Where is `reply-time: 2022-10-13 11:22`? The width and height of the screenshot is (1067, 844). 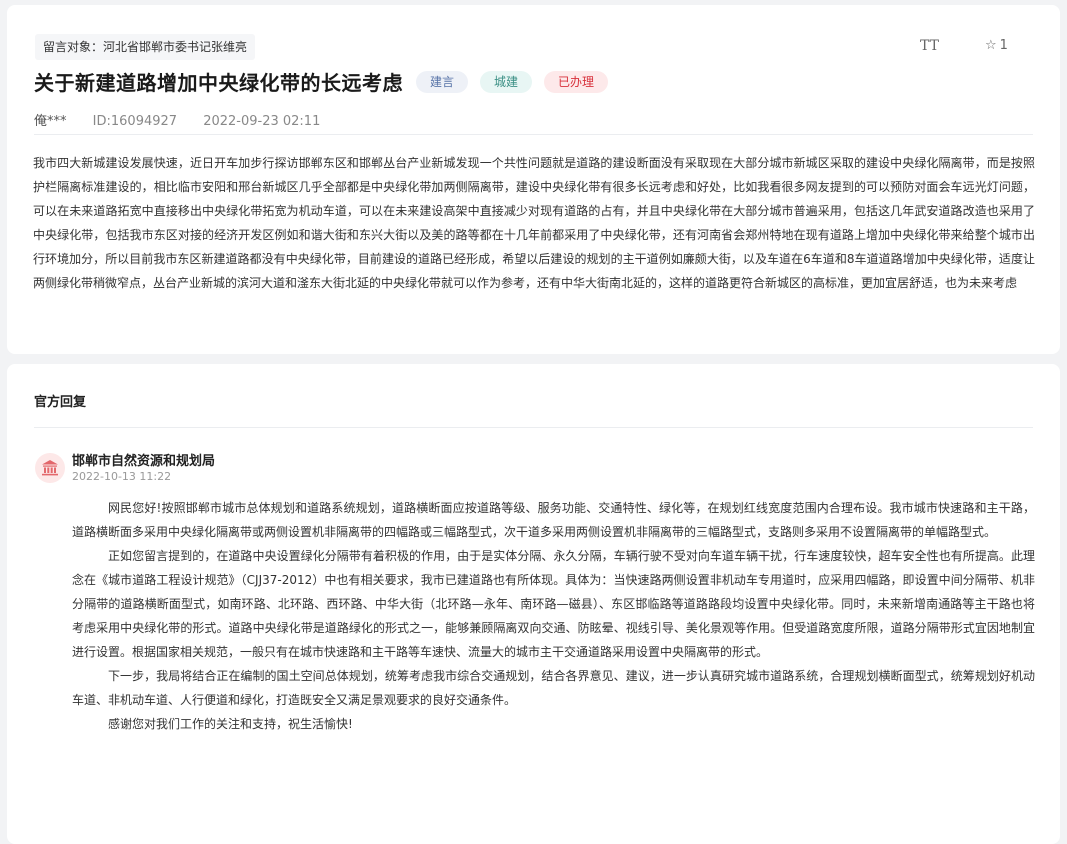 reply-time: 2022-10-13 11:22 is located at coordinates (122, 476).